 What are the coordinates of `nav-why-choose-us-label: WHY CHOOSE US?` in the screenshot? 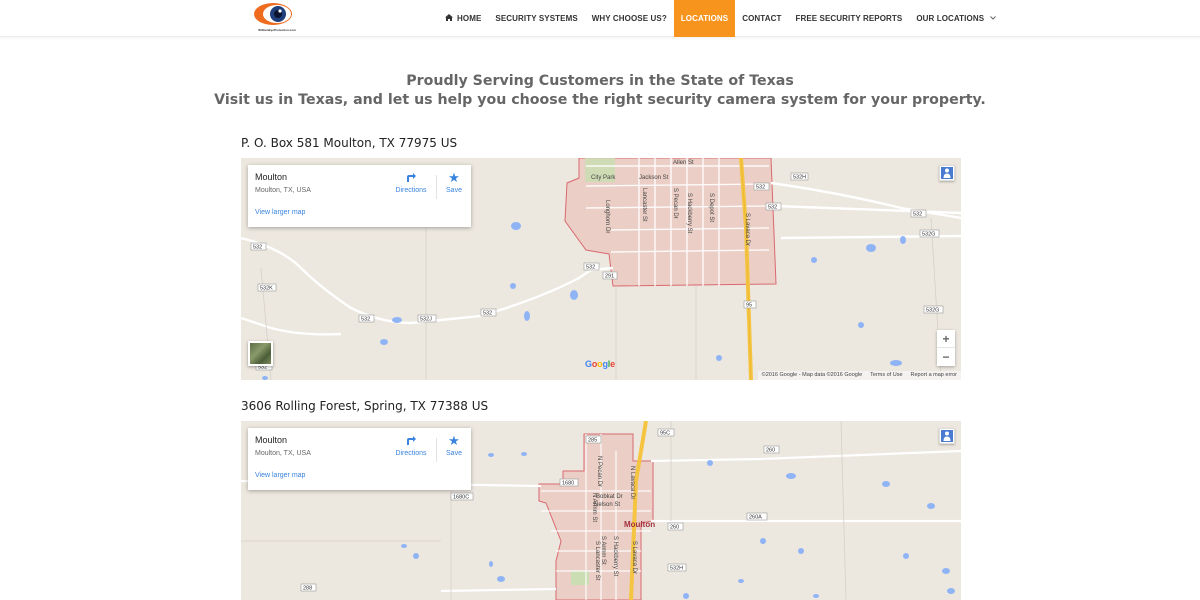 It's located at (629, 18).